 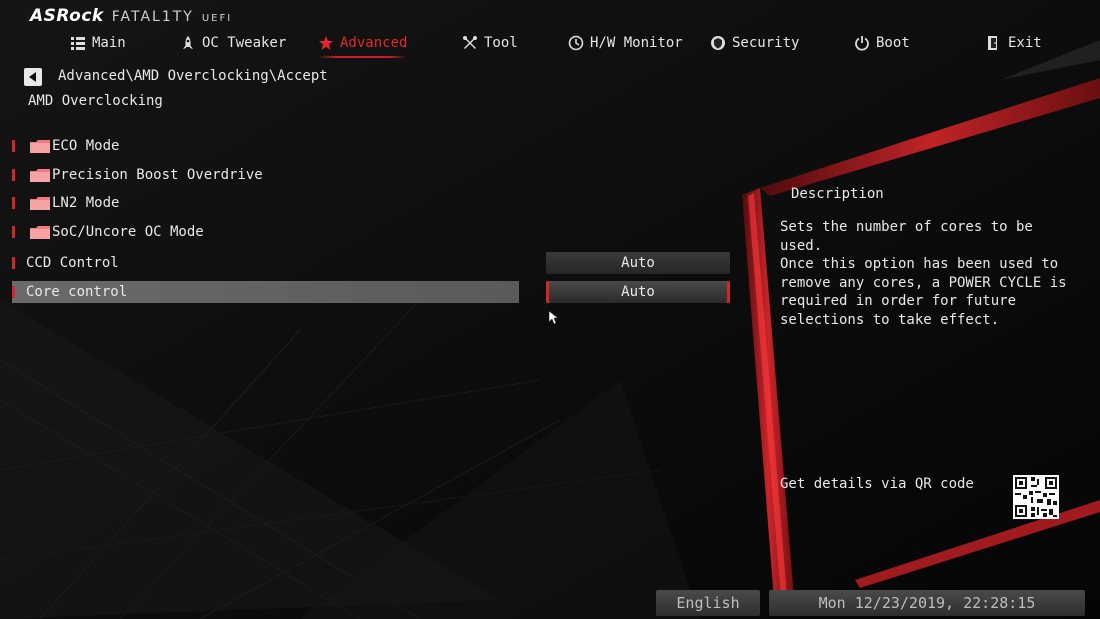 I want to click on list-icon, so click(x=78, y=43).